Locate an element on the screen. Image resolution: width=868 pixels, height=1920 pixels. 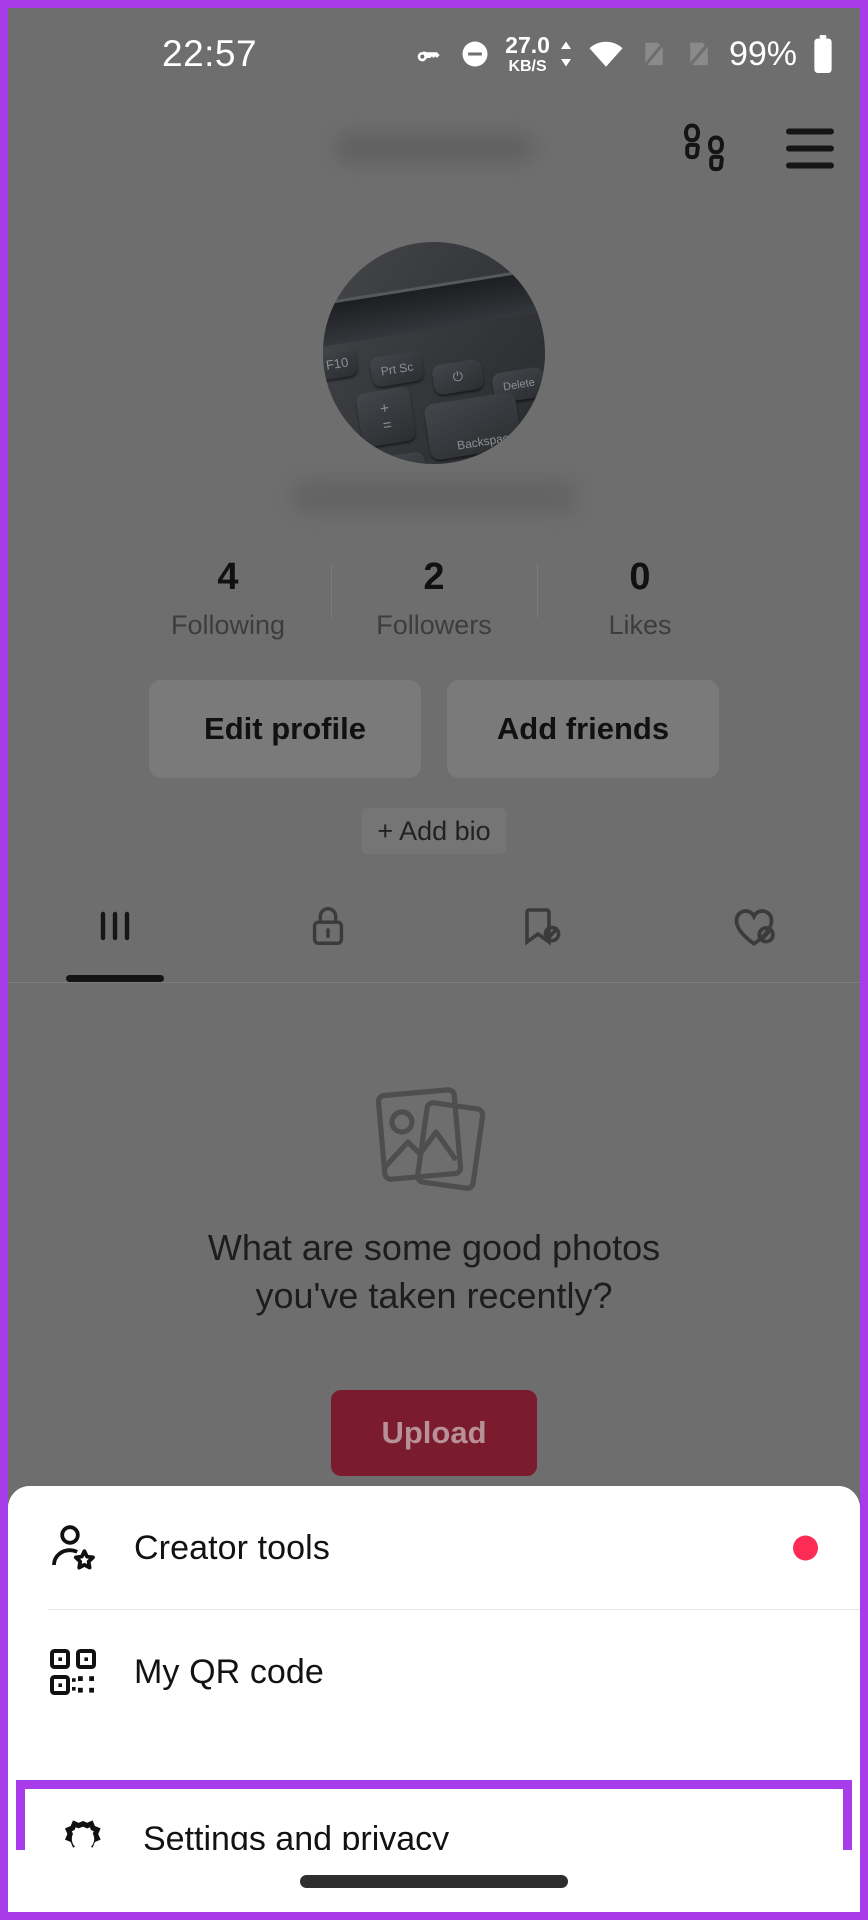
stat-following: 4 Following is located at coordinates (228, 598).